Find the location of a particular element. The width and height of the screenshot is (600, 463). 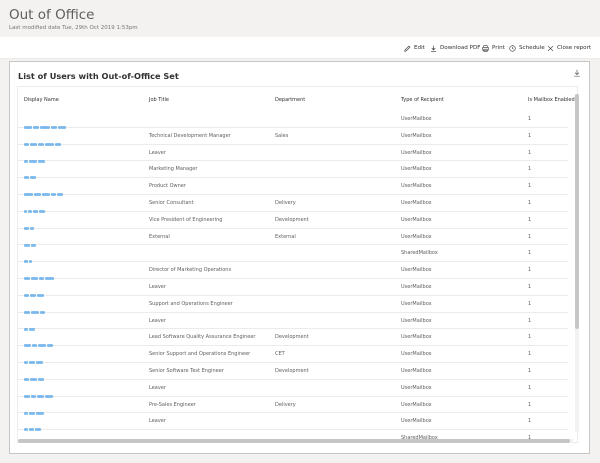

horizontal-scrollbar-thumb is located at coordinates (294, 441).